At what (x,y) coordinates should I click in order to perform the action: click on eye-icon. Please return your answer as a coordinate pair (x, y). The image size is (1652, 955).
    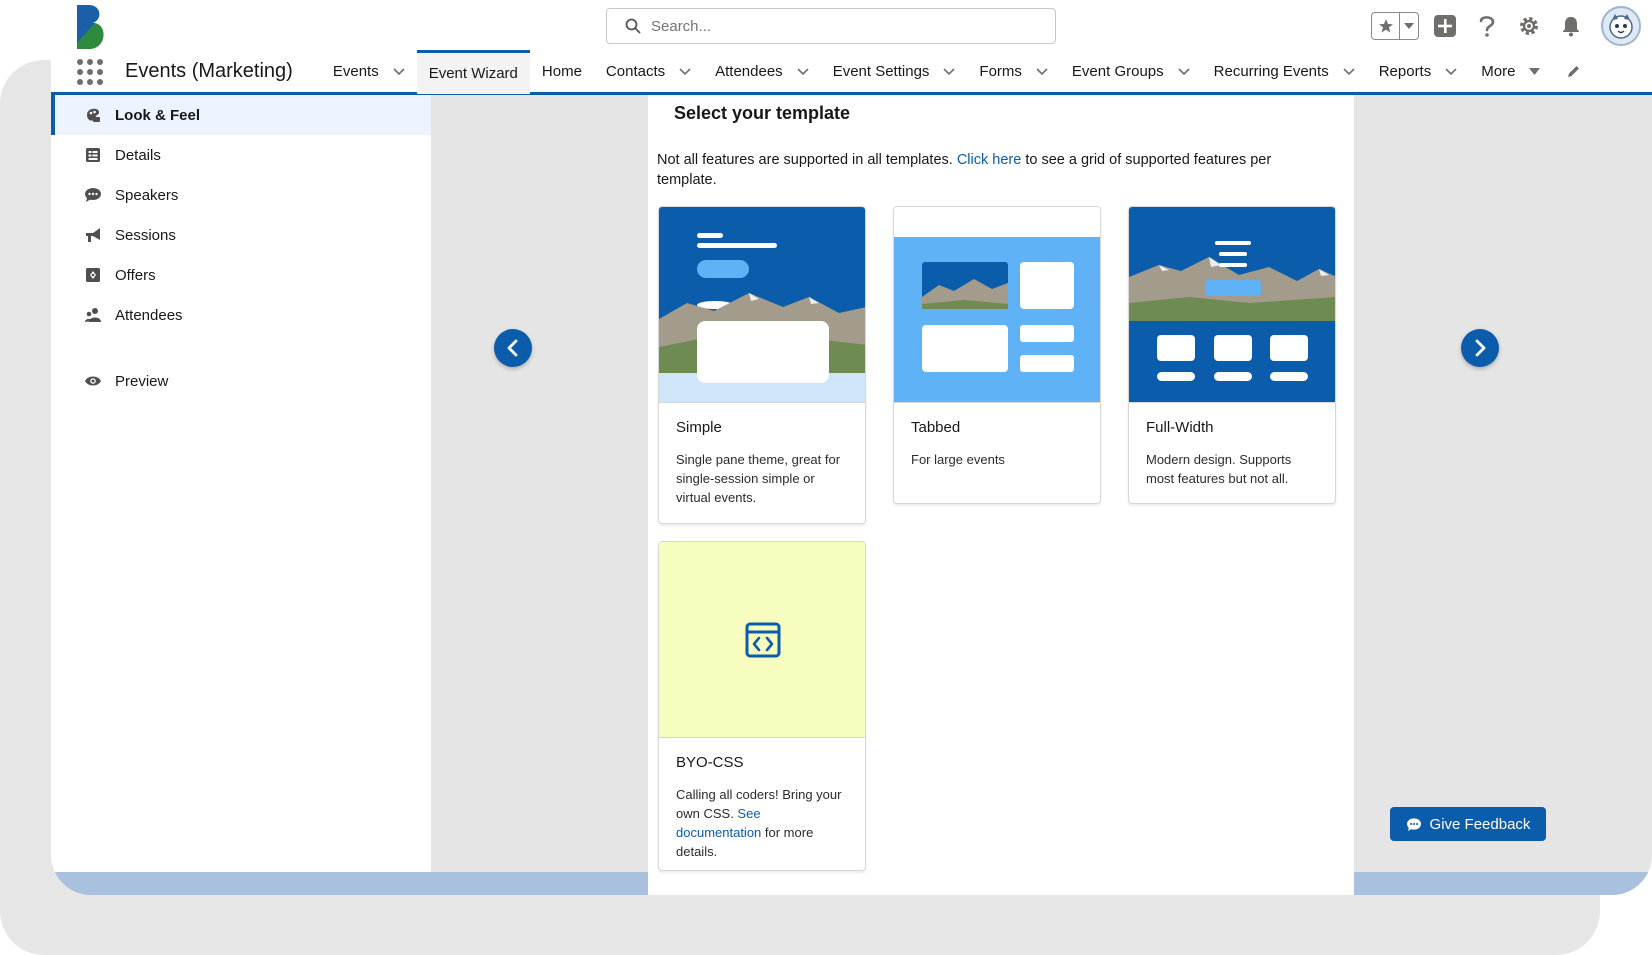
    Looking at the image, I should click on (93, 381).